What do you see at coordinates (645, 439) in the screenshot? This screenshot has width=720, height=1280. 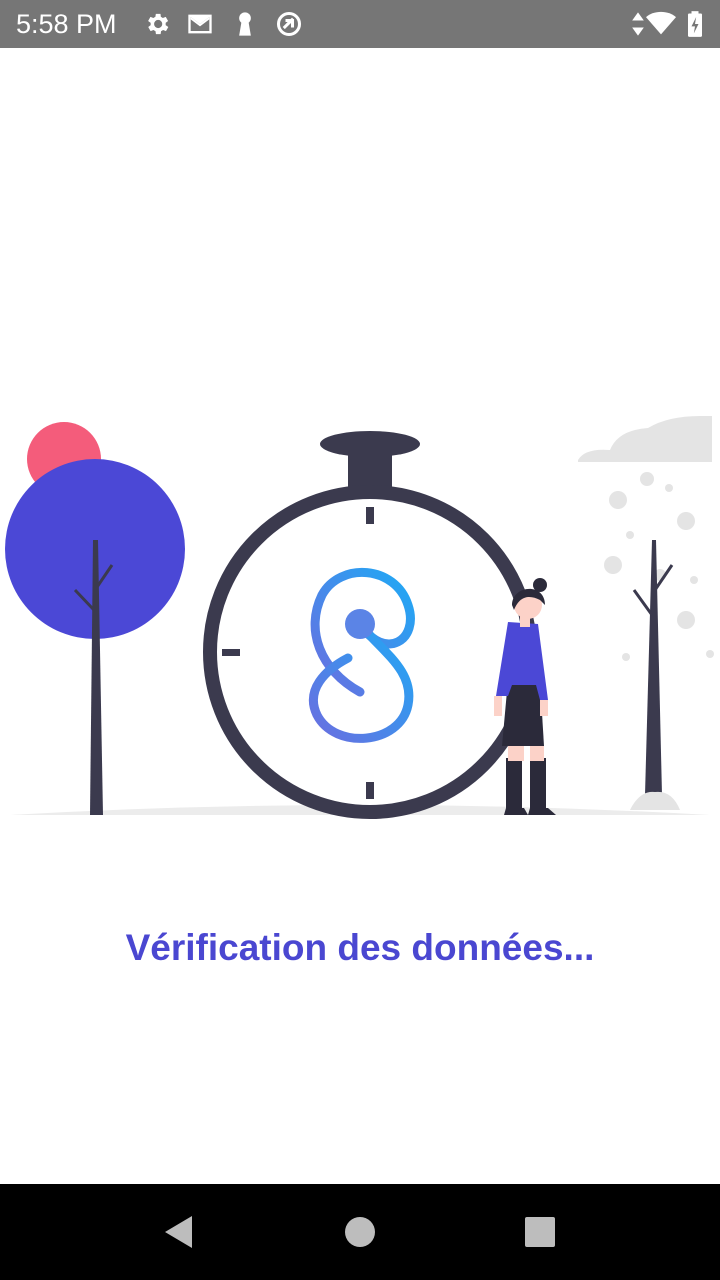 I see `cloud` at bounding box center [645, 439].